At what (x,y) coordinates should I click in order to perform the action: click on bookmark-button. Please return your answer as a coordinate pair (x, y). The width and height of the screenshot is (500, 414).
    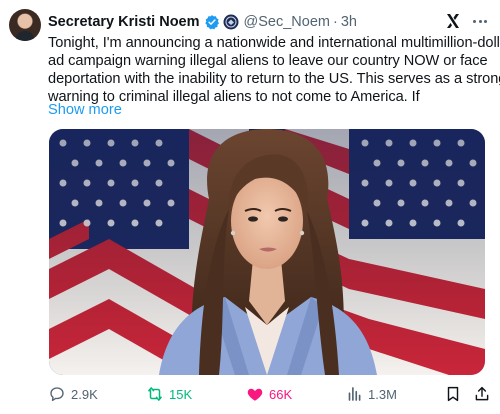
    Looking at the image, I should click on (455, 394).